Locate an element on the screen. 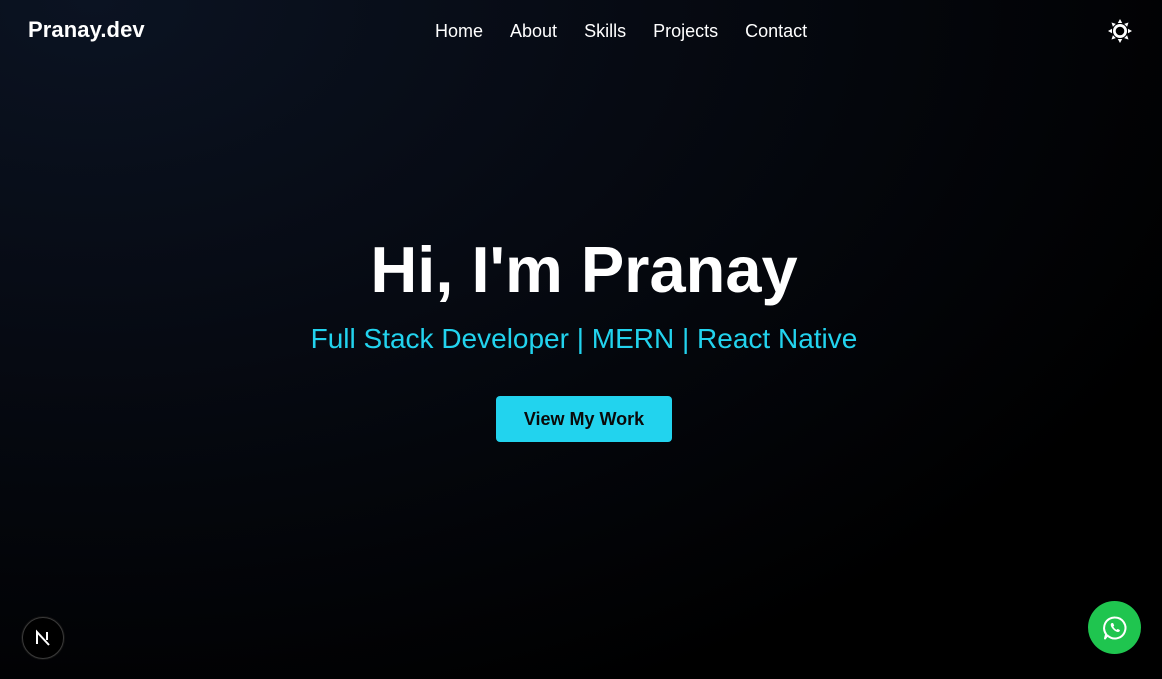  site-logo: Pranay.dev is located at coordinates (86, 30).